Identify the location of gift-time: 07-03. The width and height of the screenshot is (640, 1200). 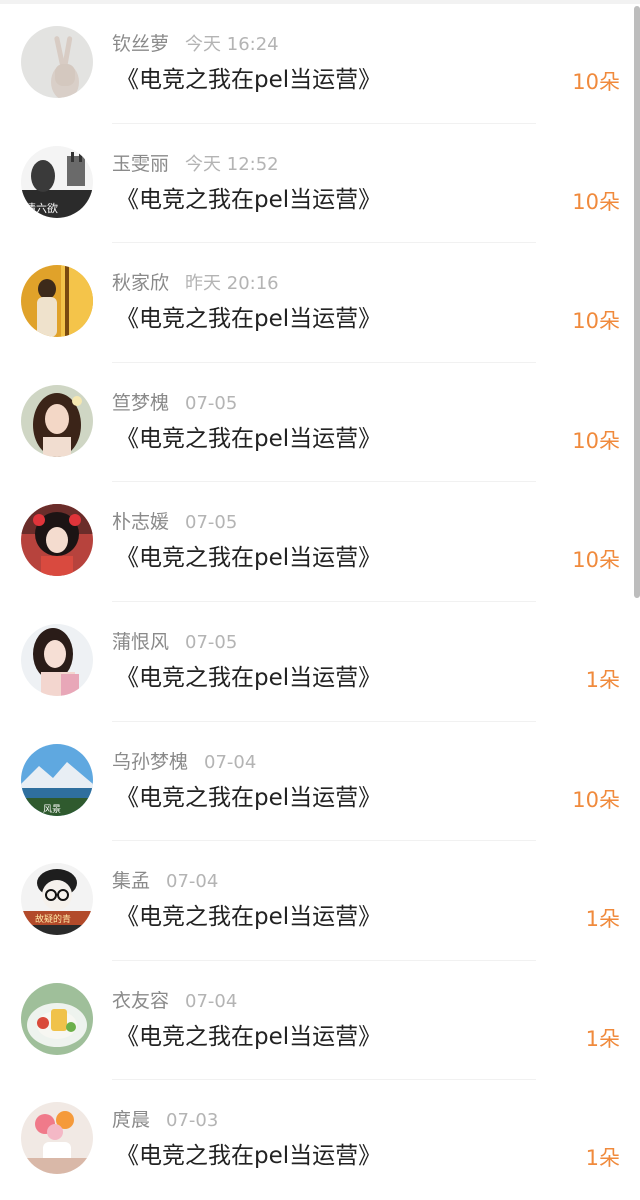
(192, 1121).